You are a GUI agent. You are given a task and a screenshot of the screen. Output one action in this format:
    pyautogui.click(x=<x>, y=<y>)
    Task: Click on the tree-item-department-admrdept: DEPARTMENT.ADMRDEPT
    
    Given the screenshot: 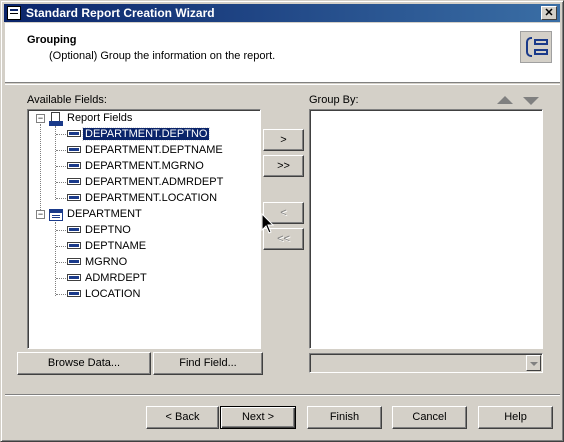 What is the action you would take?
    pyautogui.click(x=154, y=182)
    